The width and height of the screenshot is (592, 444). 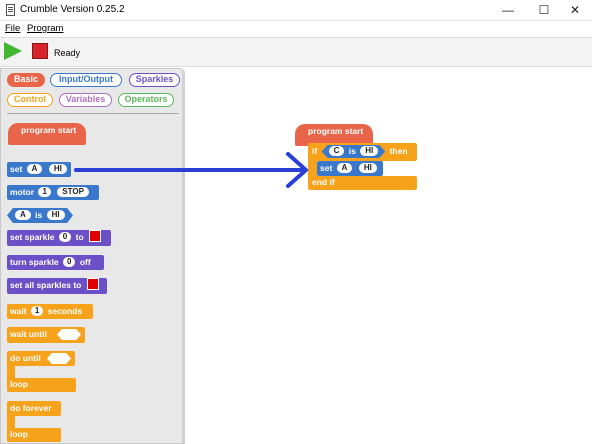 I want to click on block-turn-sparkle: turn sparkle 0 off, so click(x=55, y=262).